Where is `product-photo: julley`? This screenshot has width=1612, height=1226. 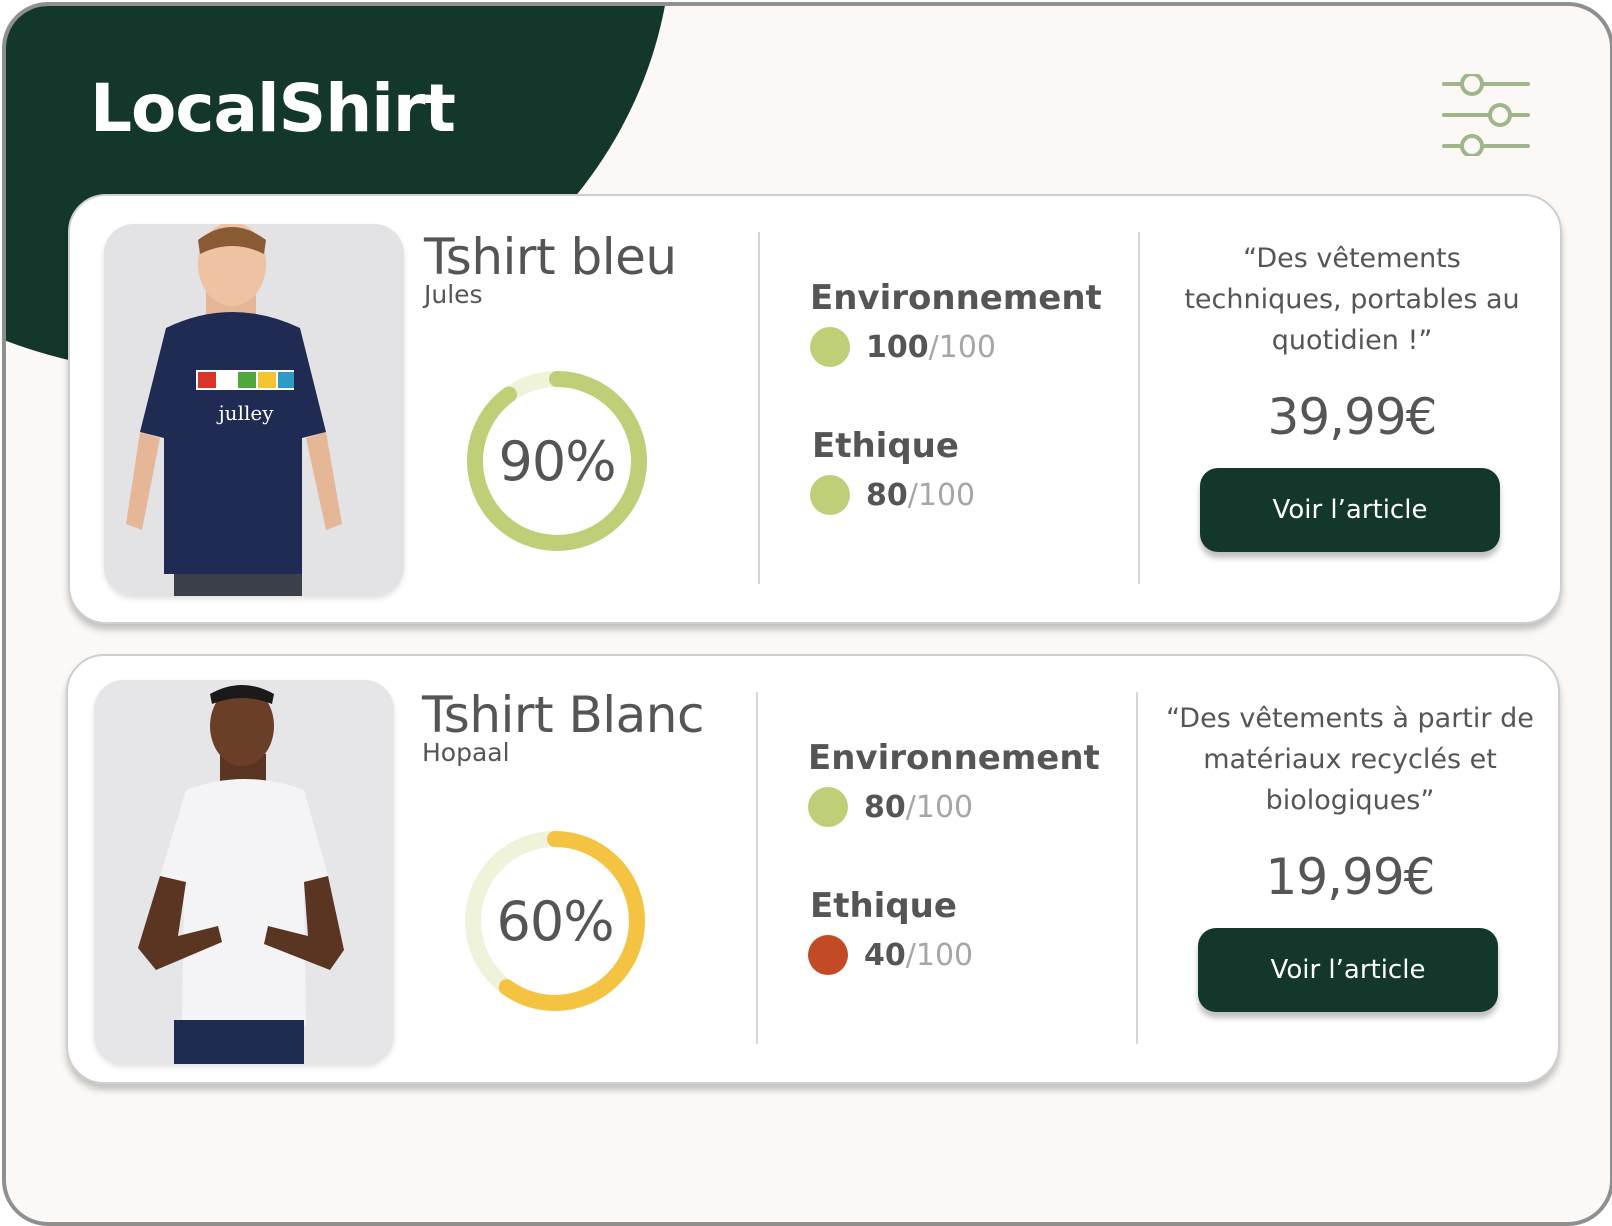 product-photo: julley is located at coordinates (254, 410).